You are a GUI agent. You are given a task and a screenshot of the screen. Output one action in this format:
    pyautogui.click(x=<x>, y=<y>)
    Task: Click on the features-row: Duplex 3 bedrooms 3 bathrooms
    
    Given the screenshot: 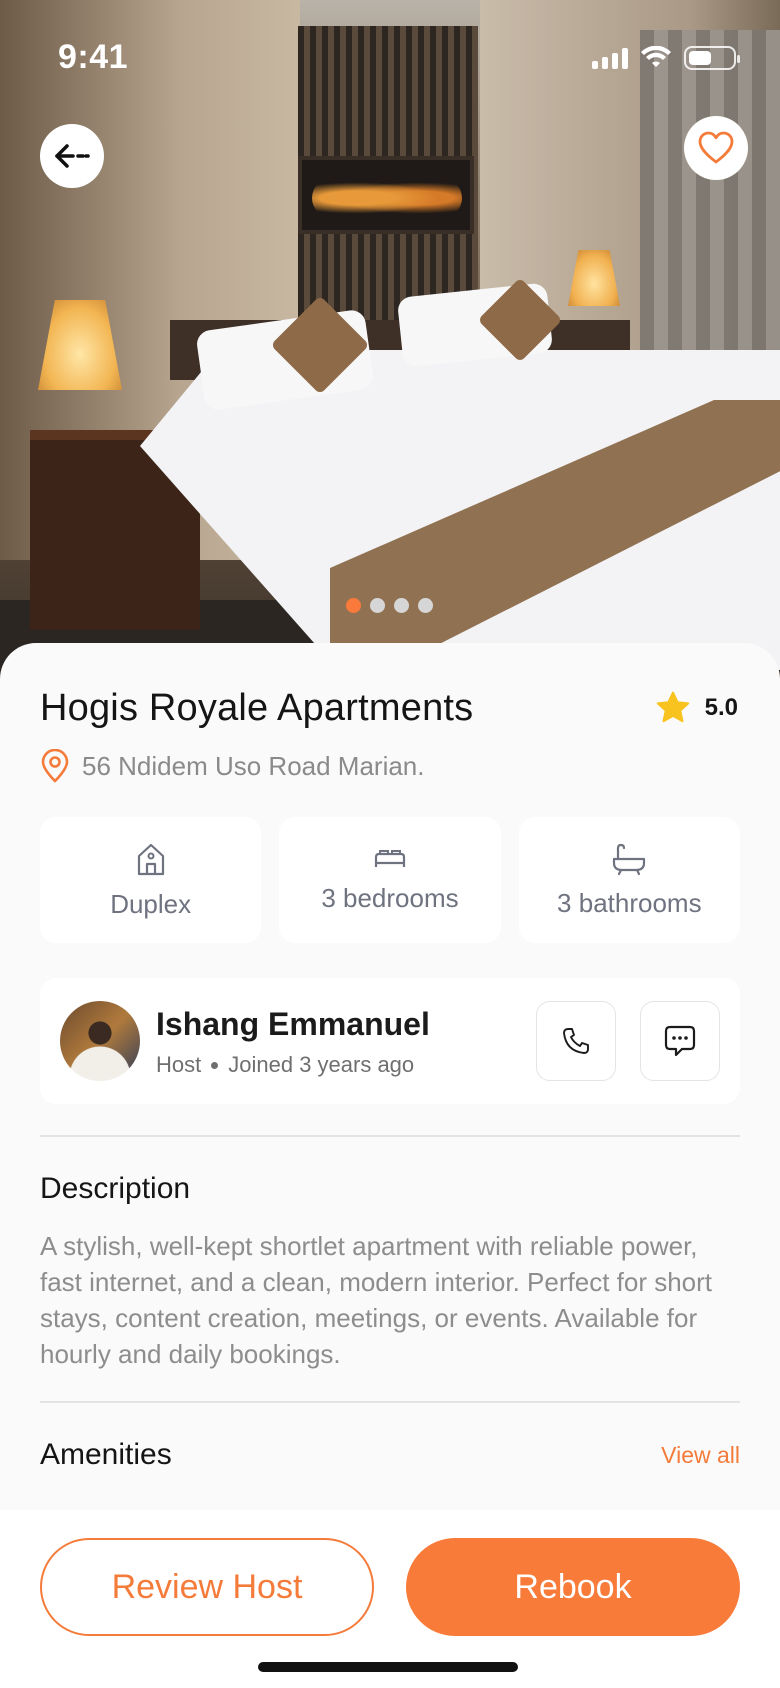 What is the action you would take?
    pyautogui.click(x=390, y=880)
    